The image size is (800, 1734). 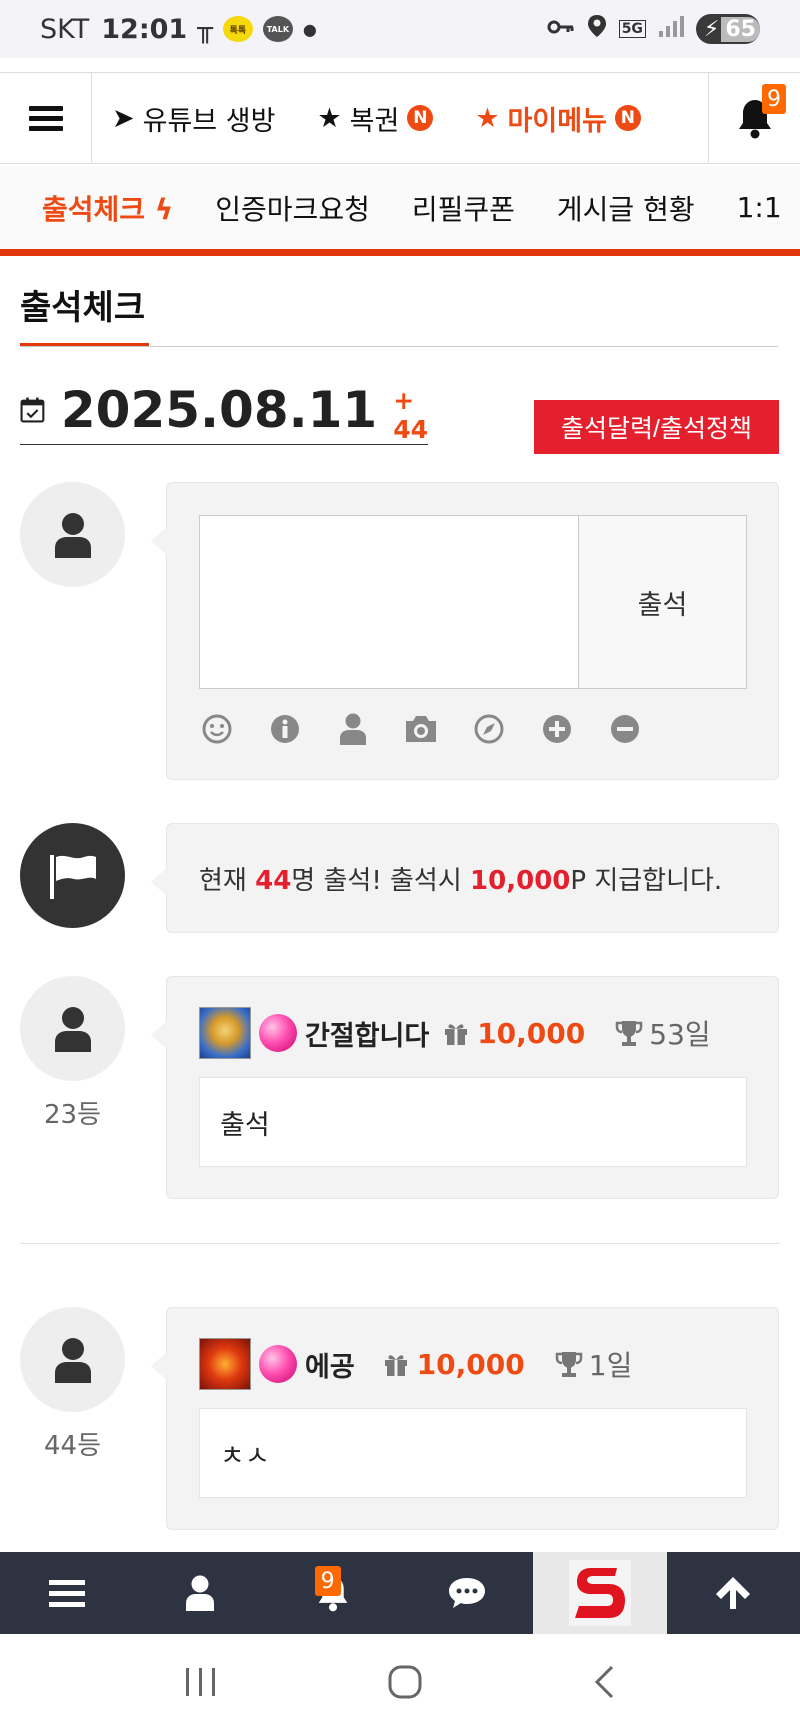 What do you see at coordinates (711, 29) in the screenshot?
I see `charging-bolt-icon: ⚡` at bounding box center [711, 29].